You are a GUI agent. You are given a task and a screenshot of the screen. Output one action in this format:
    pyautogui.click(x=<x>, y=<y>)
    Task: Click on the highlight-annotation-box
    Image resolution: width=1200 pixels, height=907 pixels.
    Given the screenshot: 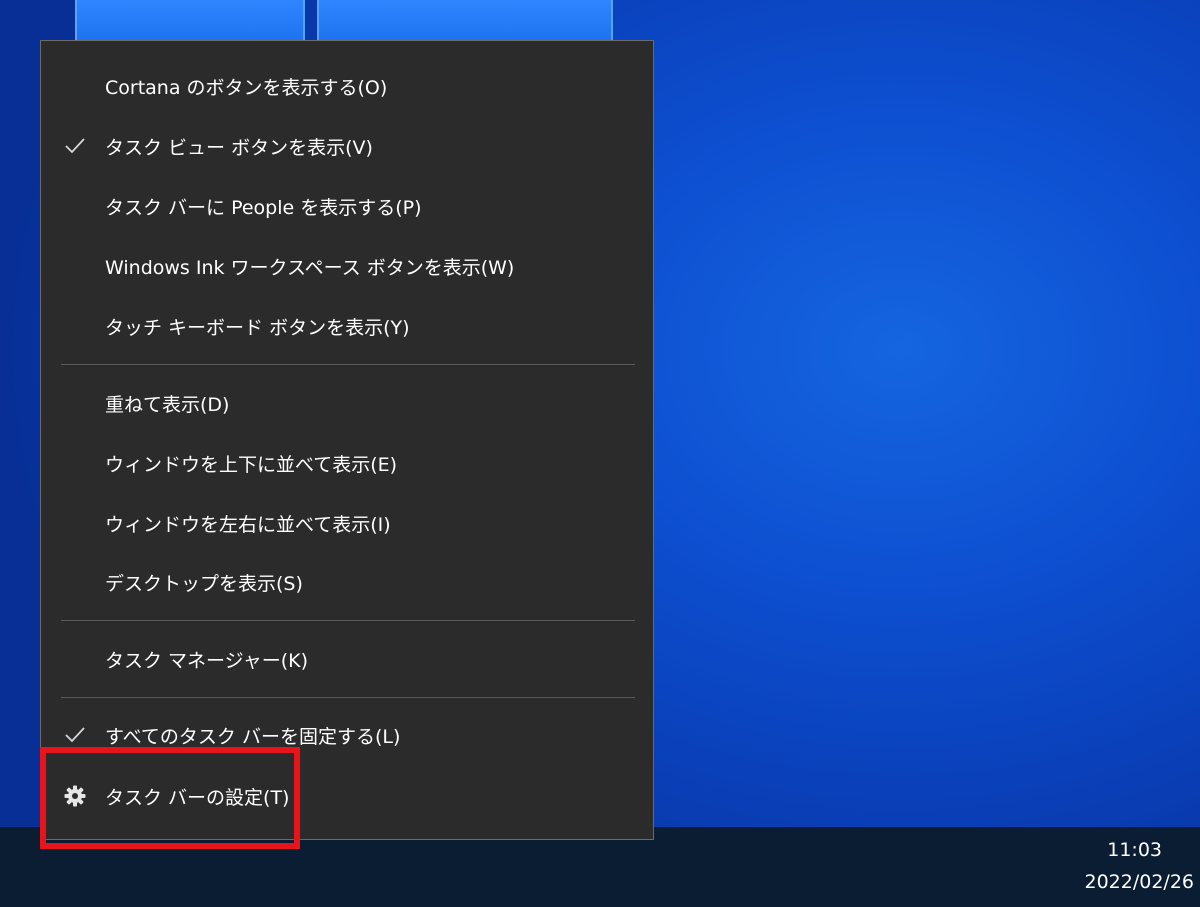 What is the action you would take?
    pyautogui.click(x=170, y=798)
    